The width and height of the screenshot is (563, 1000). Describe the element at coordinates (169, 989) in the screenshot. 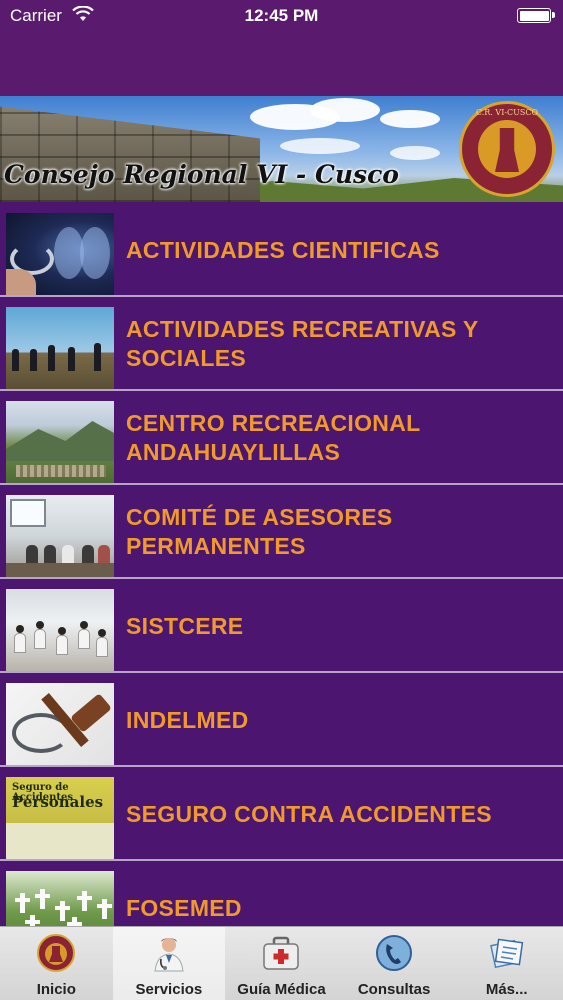

I see `tab-label: Servicios` at that location.